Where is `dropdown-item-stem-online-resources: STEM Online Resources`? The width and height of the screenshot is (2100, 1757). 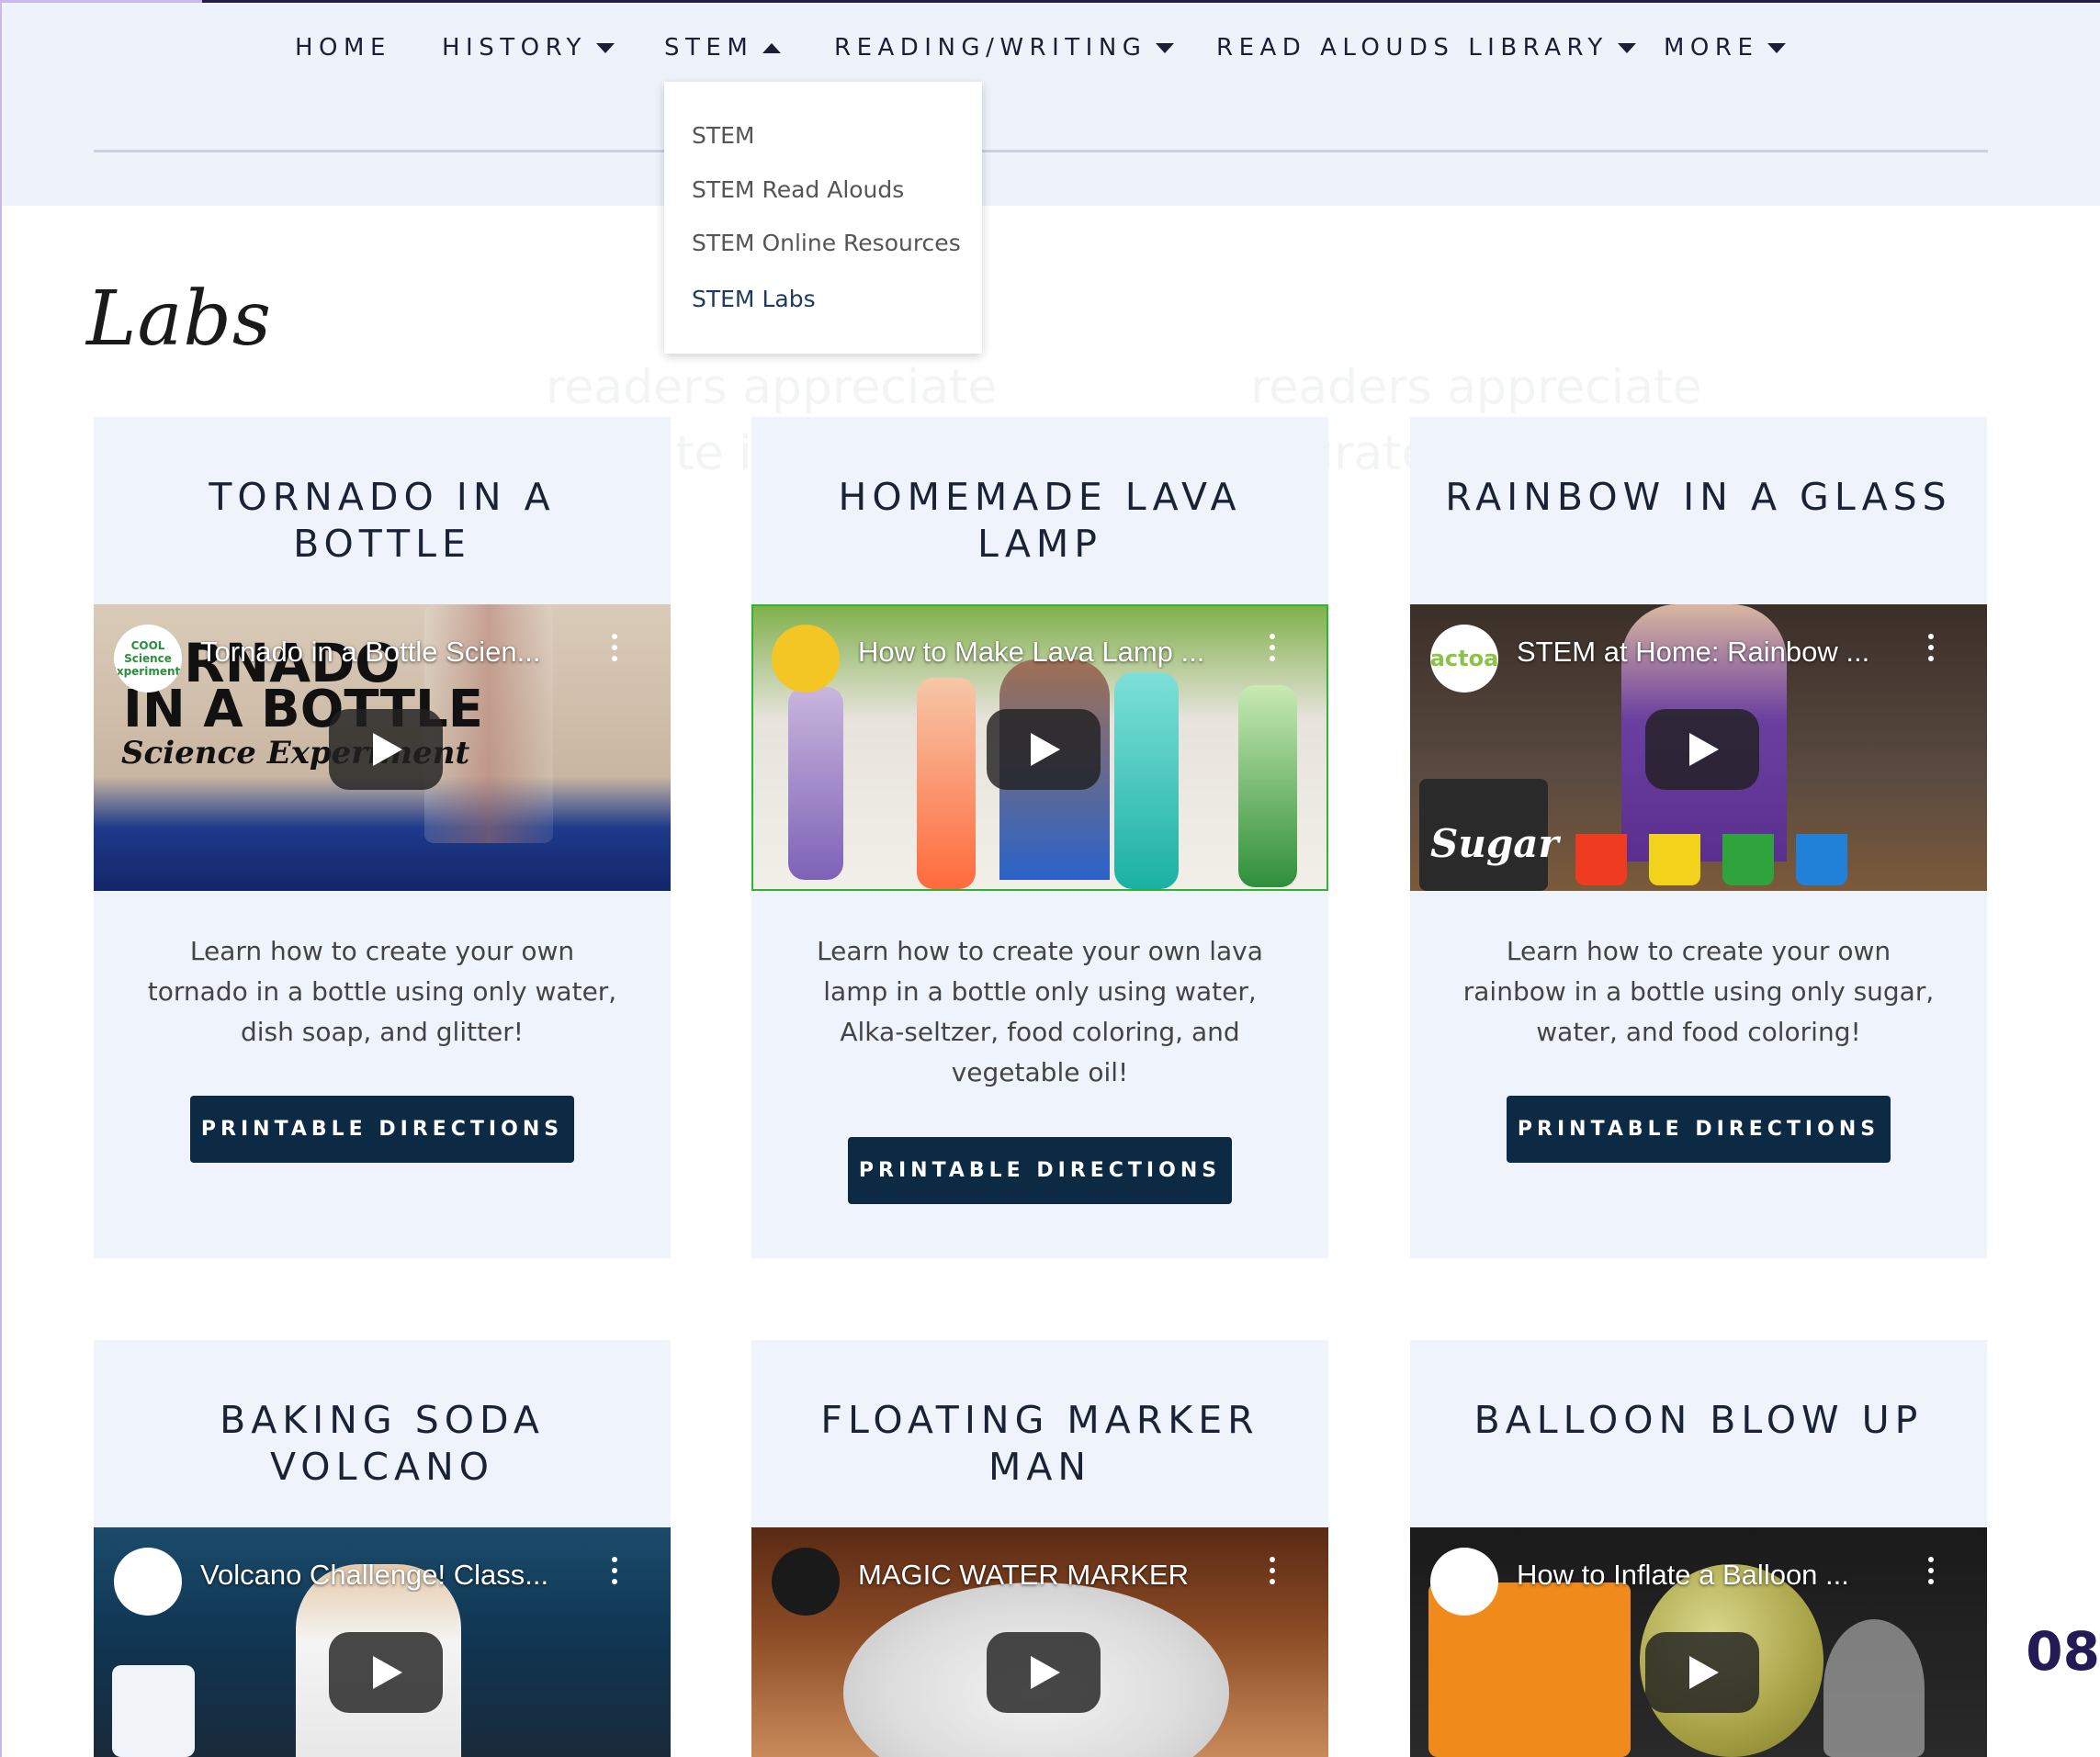 dropdown-item-stem-online-resources: STEM Online Resources is located at coordinates (826, 243).